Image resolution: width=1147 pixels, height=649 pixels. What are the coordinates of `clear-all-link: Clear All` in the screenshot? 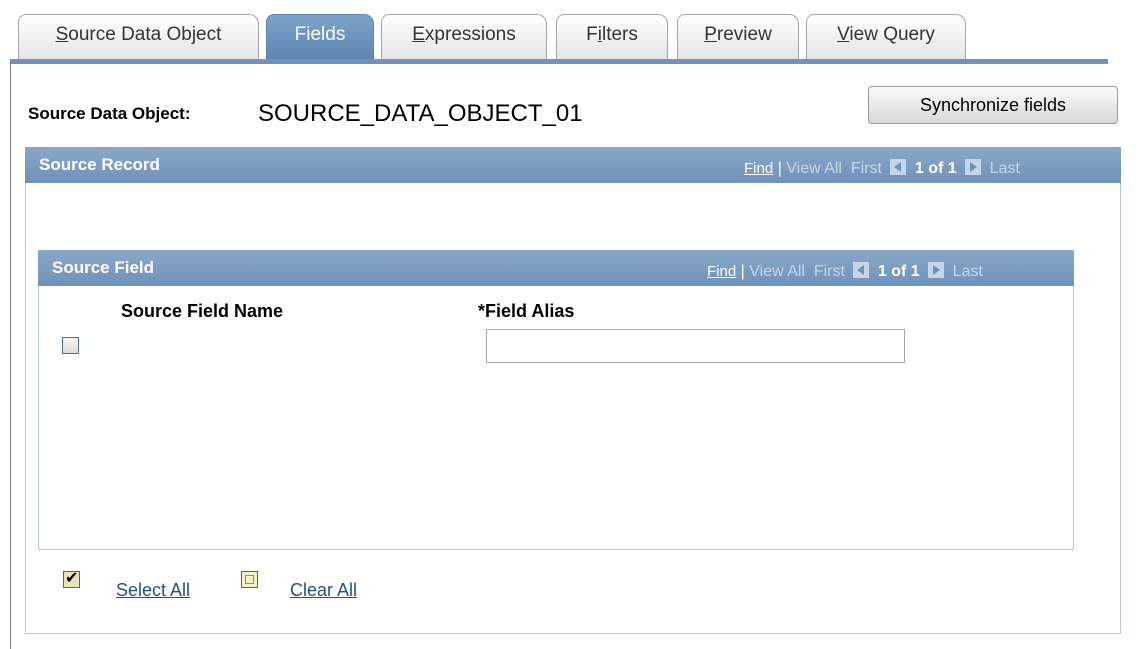 It's located at (323, 590).